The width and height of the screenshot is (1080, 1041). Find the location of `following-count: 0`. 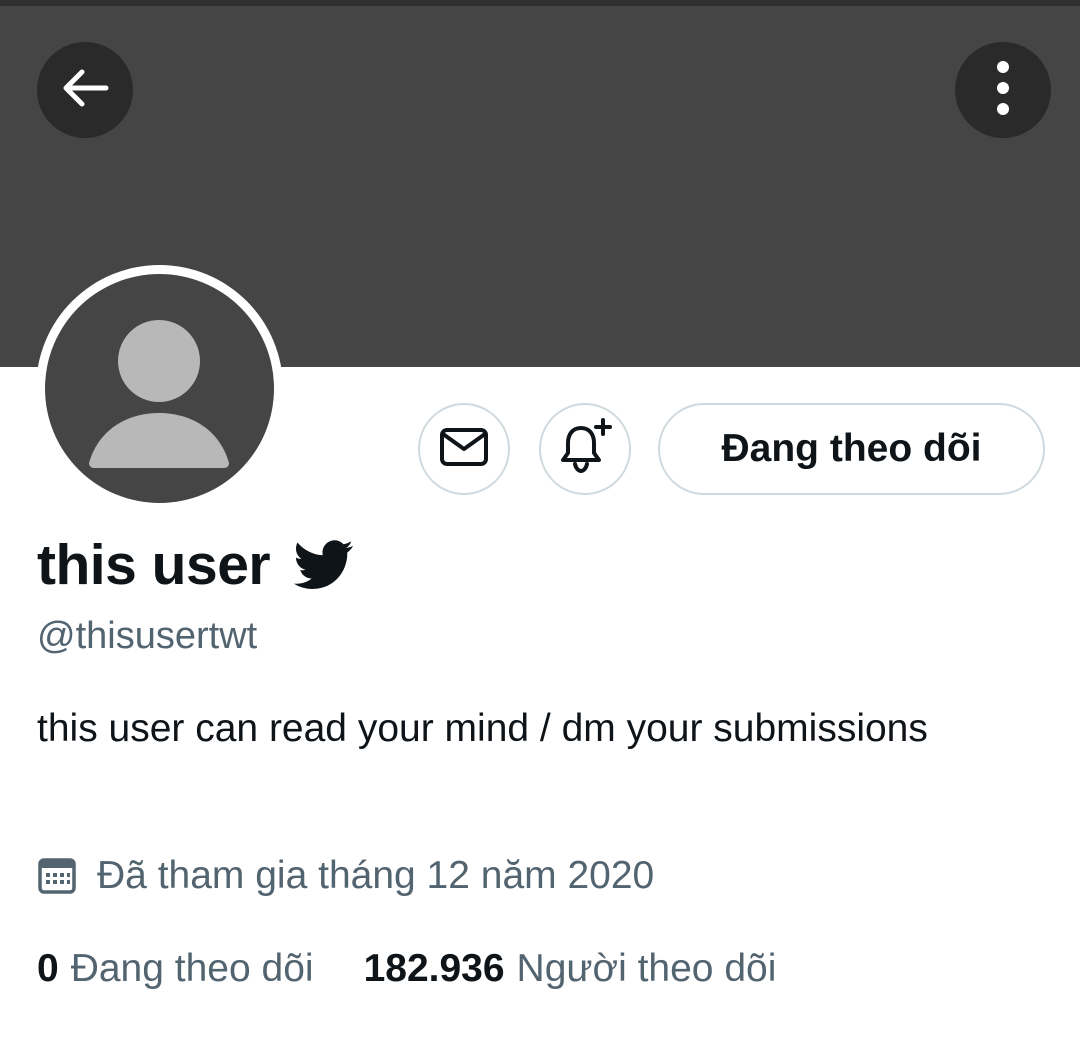

following-count: 0 is located at coordinates (48, 968).